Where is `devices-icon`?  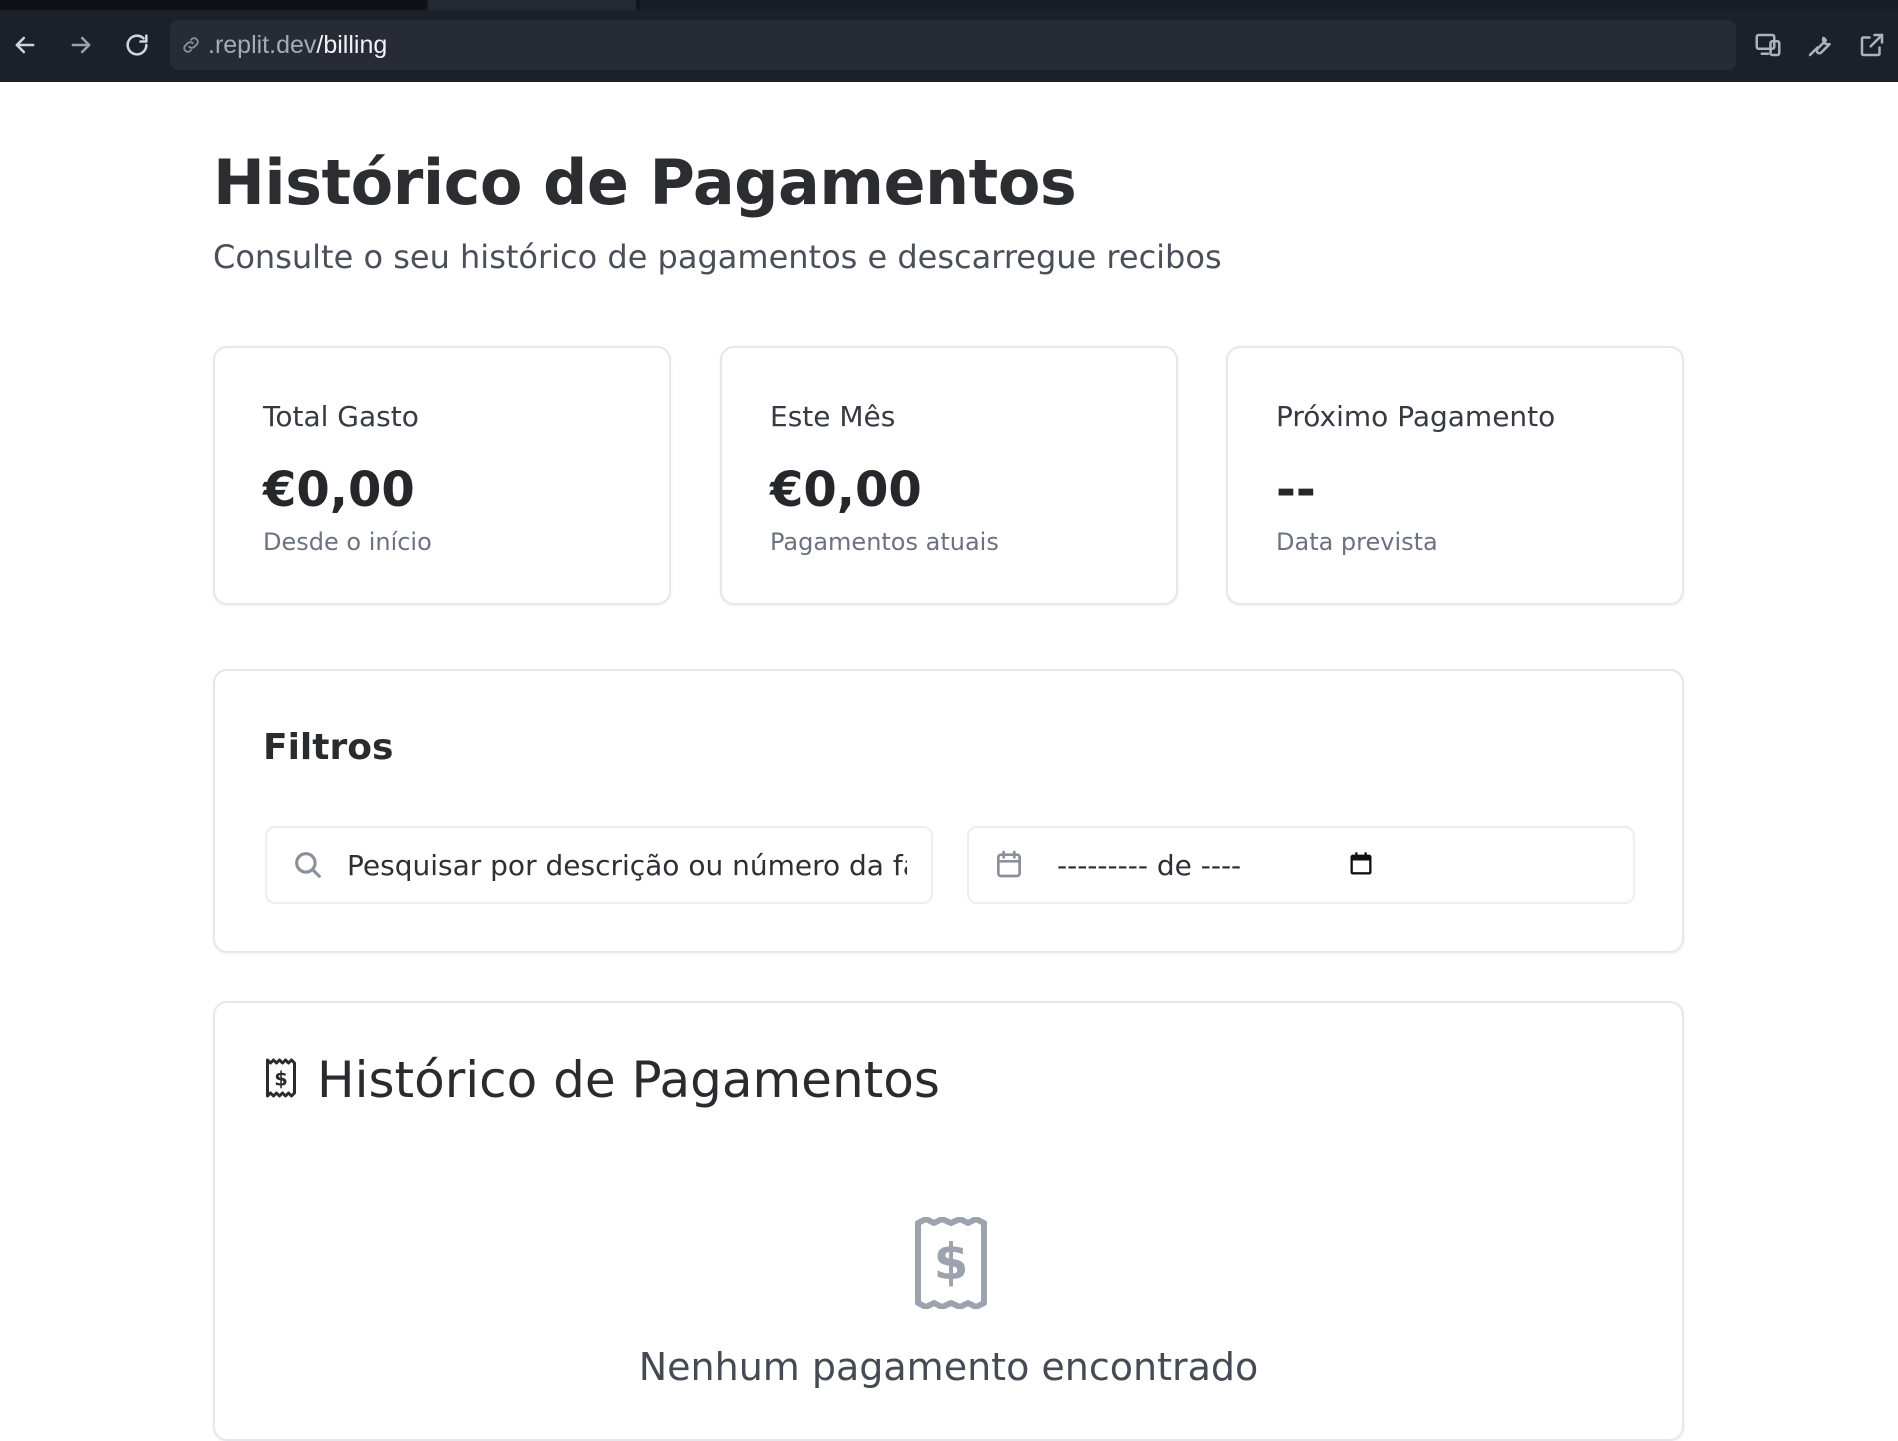
devices-icon is located at coordinates (1768, 45).